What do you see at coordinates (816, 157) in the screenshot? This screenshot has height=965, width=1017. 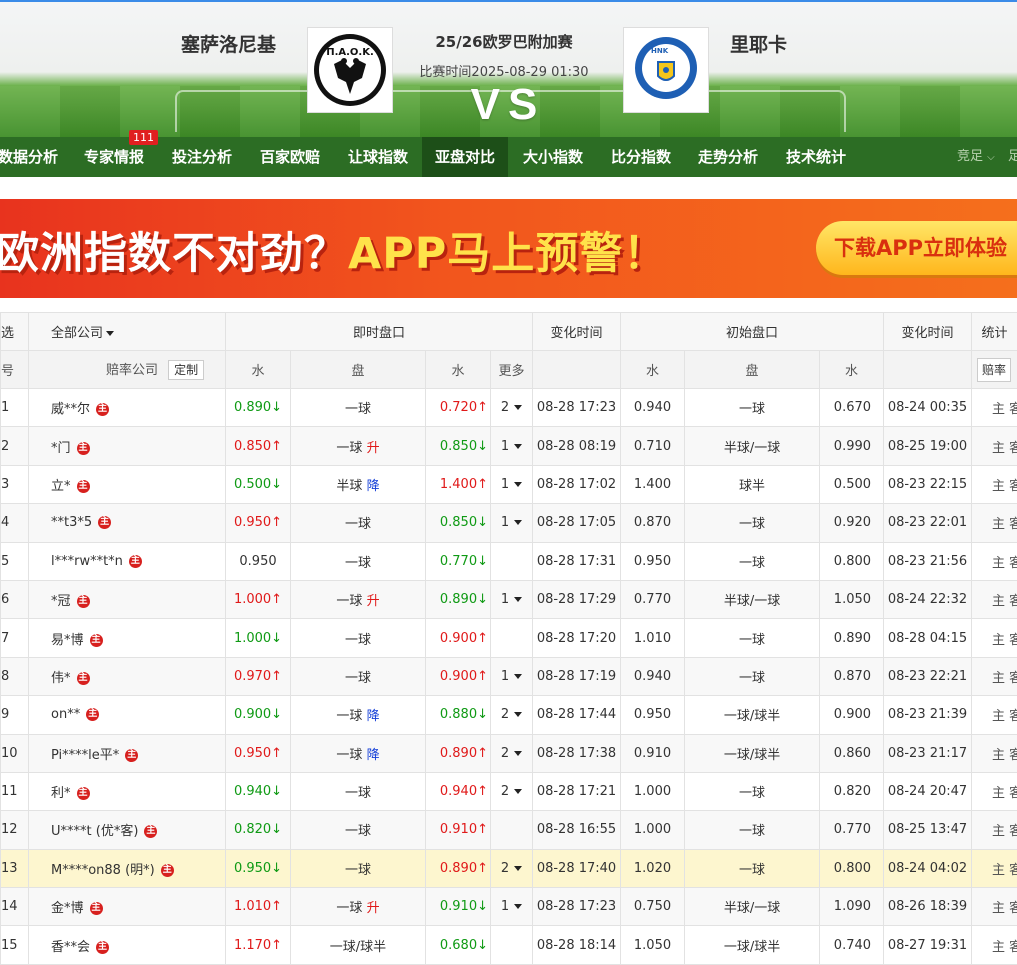 I see `nav-tech-stats: 技术统计` at bounding box center [816, 157].